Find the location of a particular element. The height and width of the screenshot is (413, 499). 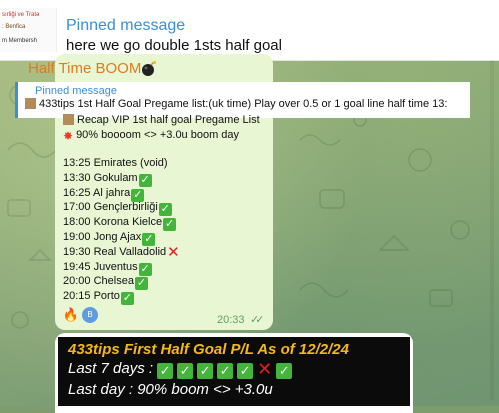

match-row: 20:15 Porto ✓ is located at coordinates (98, 298).